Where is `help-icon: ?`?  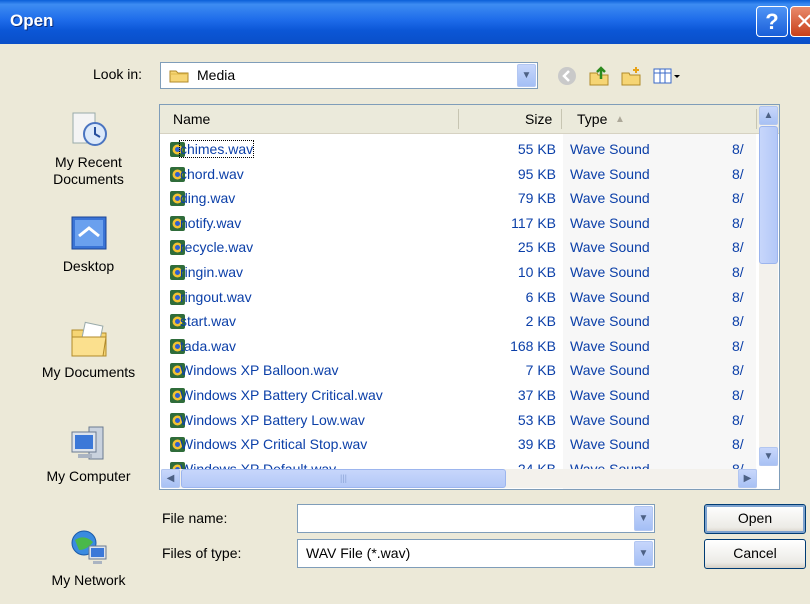 help-icon: ? is located at coordinates (772, 21).